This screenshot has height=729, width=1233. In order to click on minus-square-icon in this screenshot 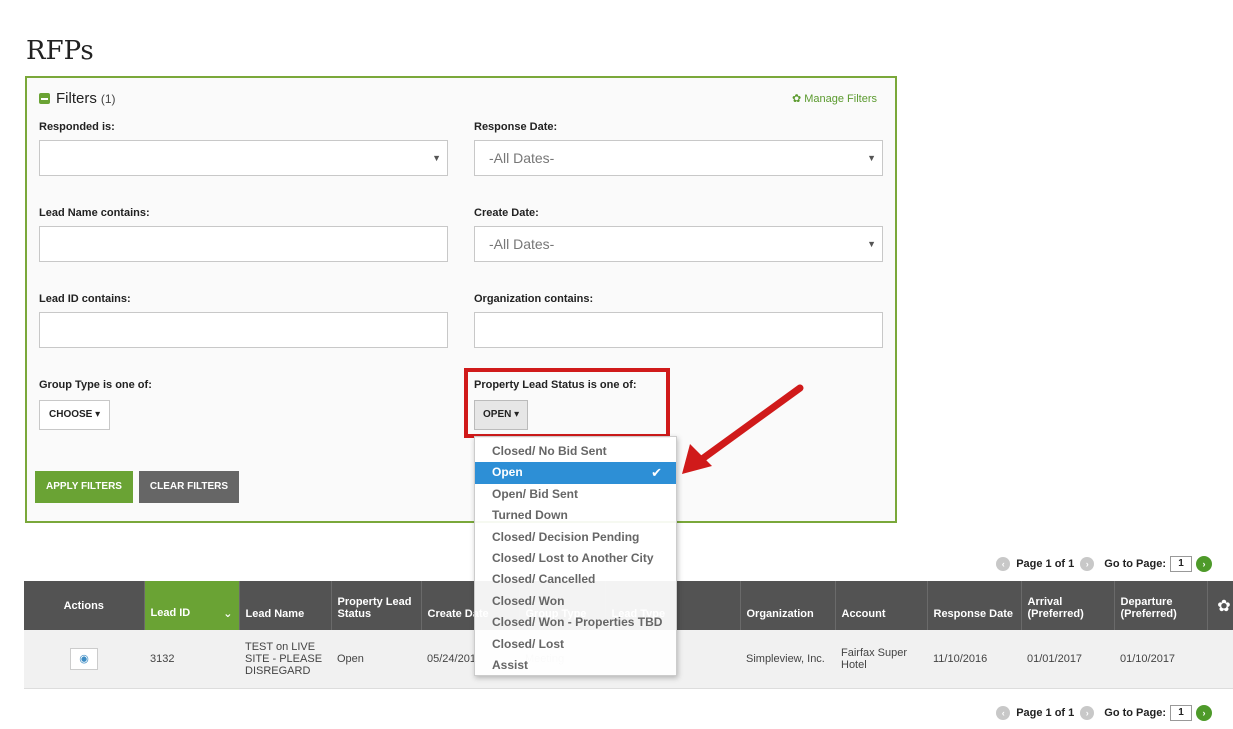, I will do `click(44, 98)`.